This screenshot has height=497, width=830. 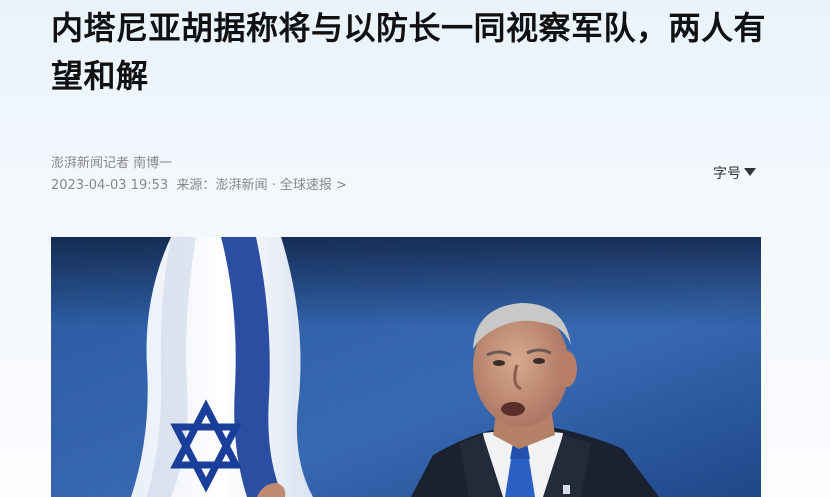 I want to click on source-prefix: 来源：, so click(x=196, y=185).